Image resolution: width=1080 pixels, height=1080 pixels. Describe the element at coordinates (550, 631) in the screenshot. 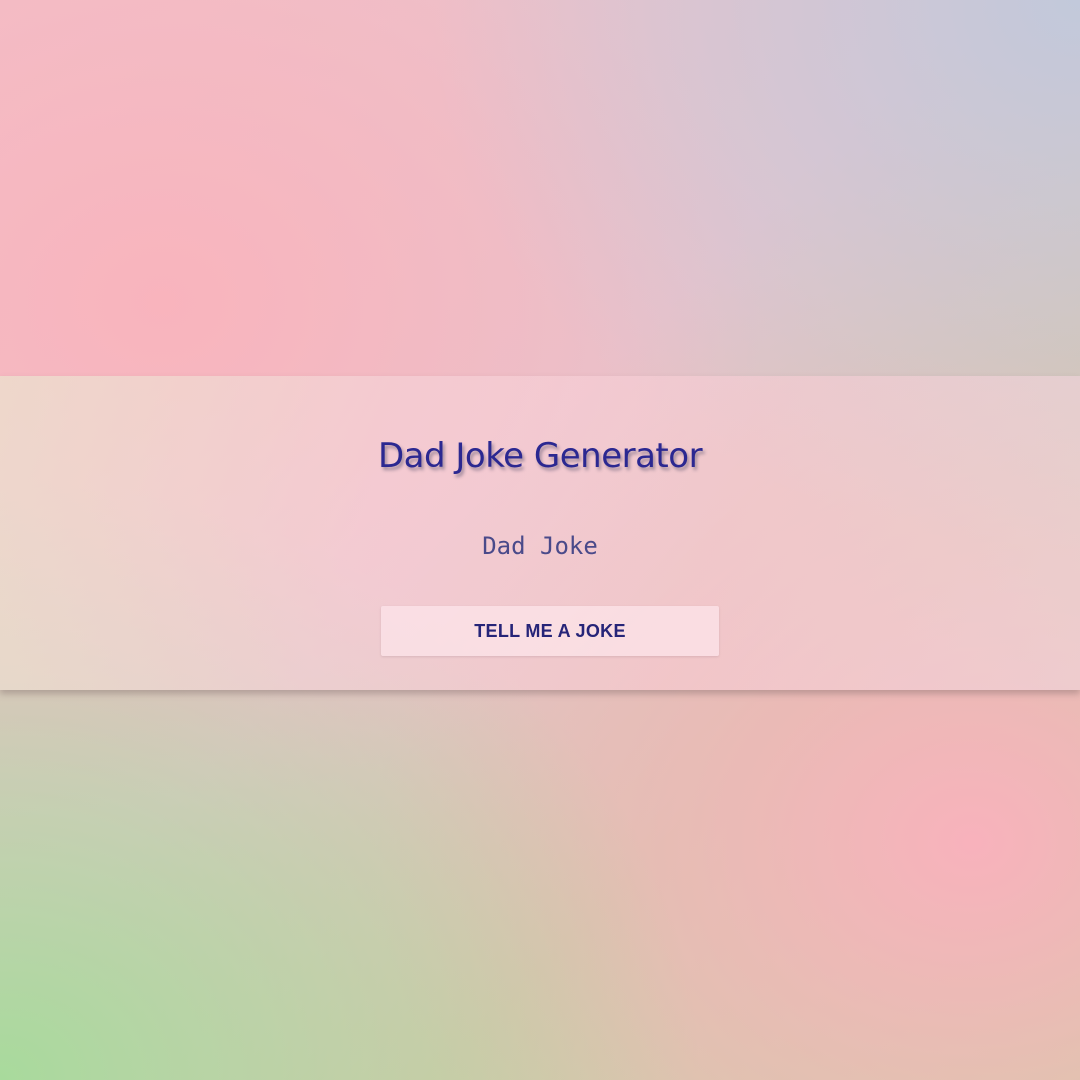

I see `tell-joke-button: TELL ME A JOKE` at that location.